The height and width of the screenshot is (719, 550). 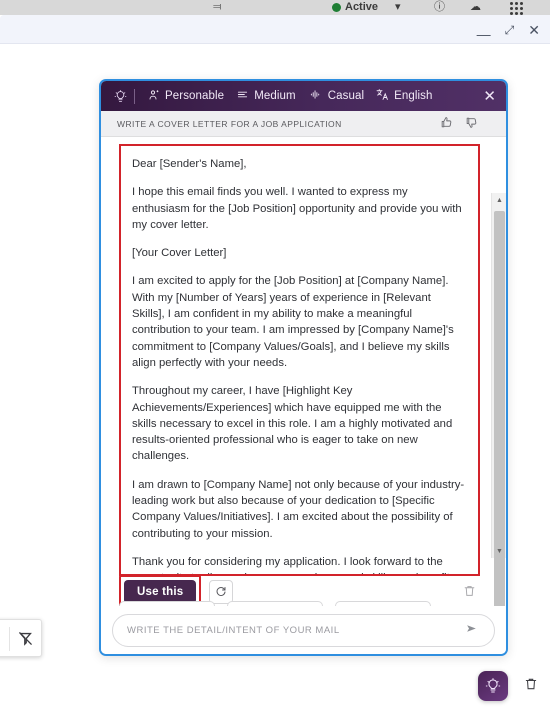 I want to click on mail-intent-field: WRITE THE DETAIL/INTENT OF YOUR MAIL, so click(x=303, y=630).